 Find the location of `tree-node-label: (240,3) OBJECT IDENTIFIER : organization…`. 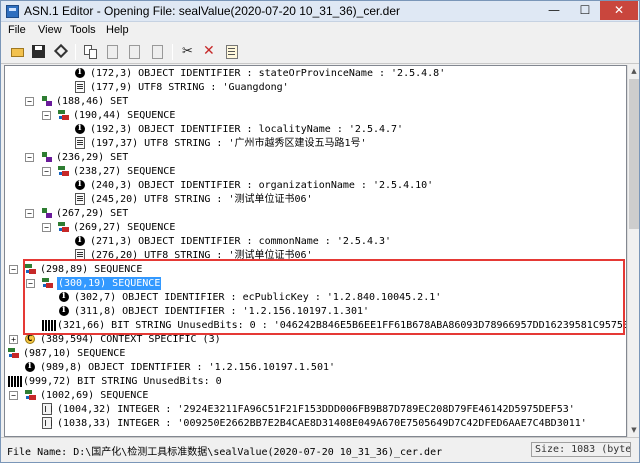

tree-node-label: (240,3) OBJECT IDENTIFIER : organization… is located at coordinates (262, 185).